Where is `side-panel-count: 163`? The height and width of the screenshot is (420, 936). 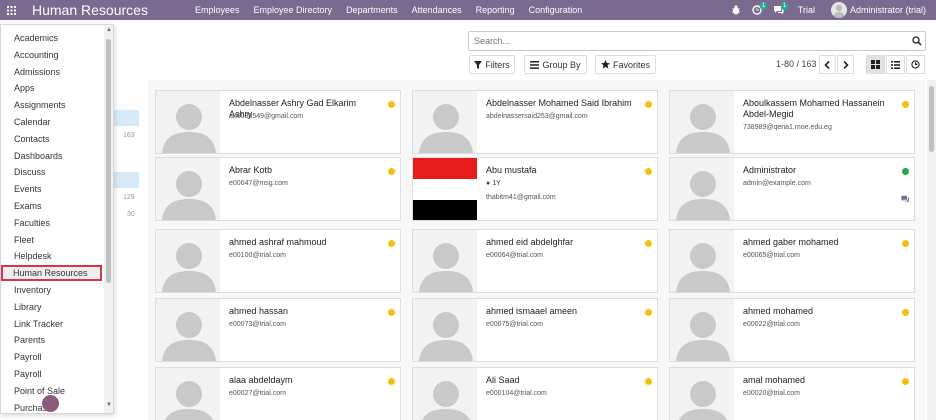 side-panel-count: 163 is located at coordinates (129, 135).